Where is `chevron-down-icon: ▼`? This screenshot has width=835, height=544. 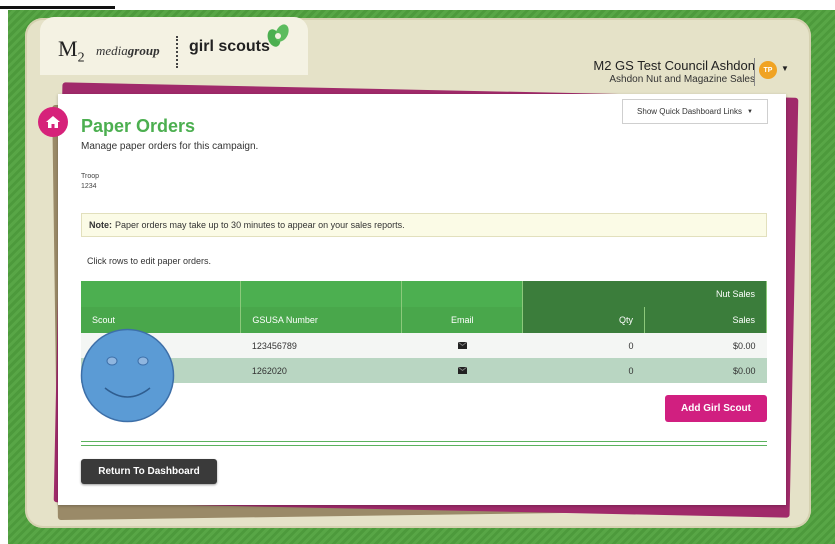 chevron-down-icon: ▼ is located at coordinates (750, 111).